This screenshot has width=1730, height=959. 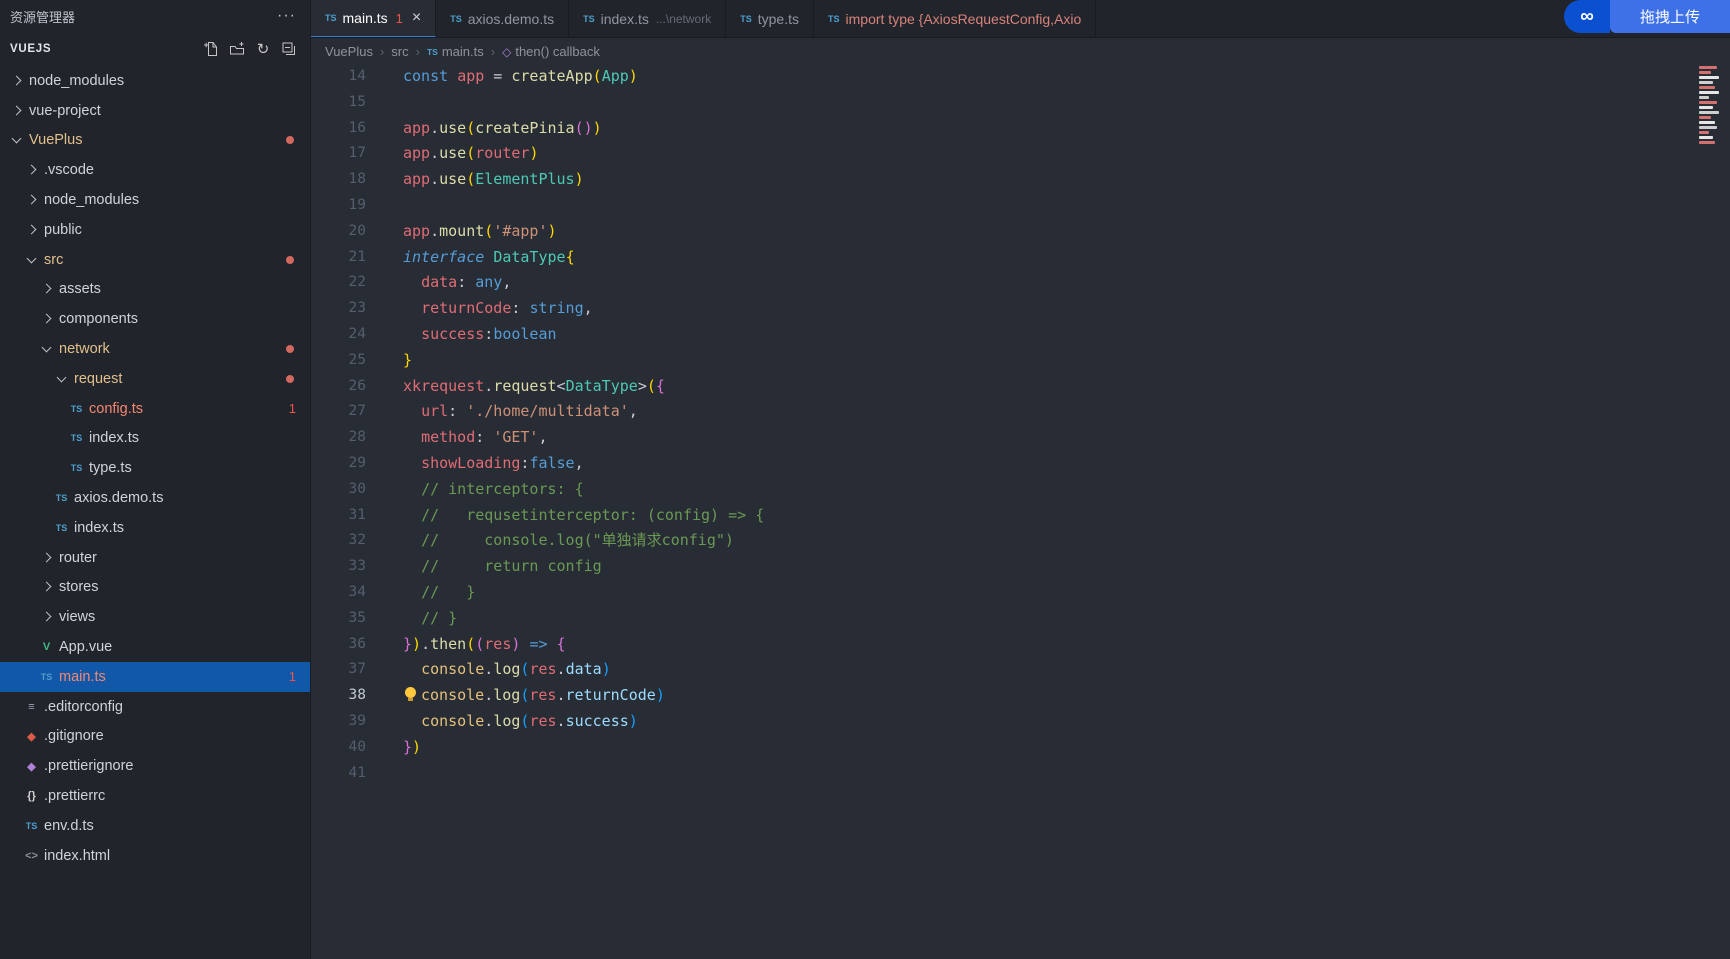 What do you see at coordinates (1020, 593) in the screenshot?
I see `code-line-34: 34 // }` at bounding box center [1020, 593].